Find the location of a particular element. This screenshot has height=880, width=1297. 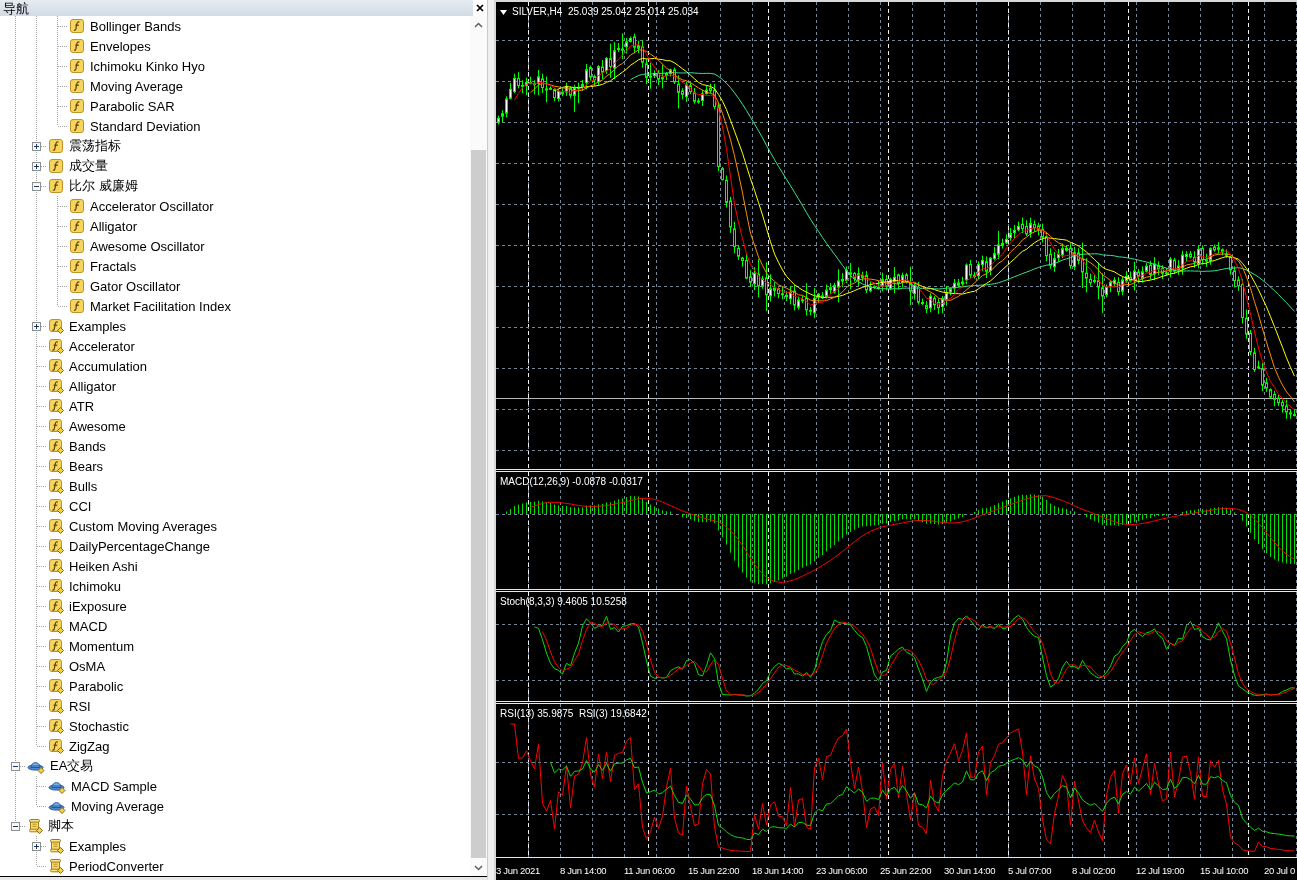

tree-item: CCI is located at coordinates (70, 506).